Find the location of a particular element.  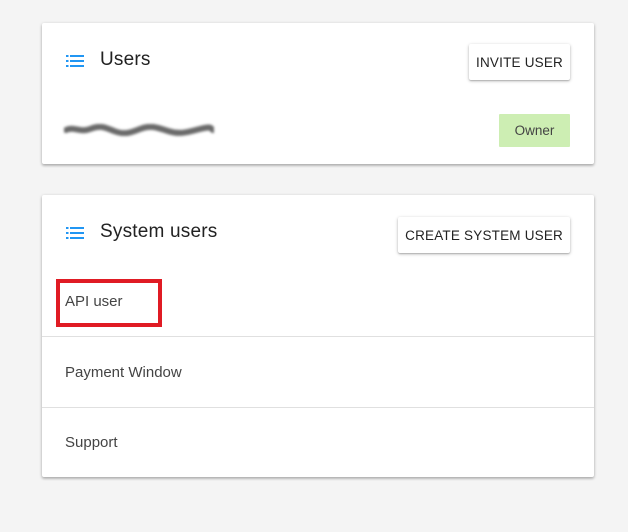

system-user-item-support: Support is located at coordinates (318, 442).